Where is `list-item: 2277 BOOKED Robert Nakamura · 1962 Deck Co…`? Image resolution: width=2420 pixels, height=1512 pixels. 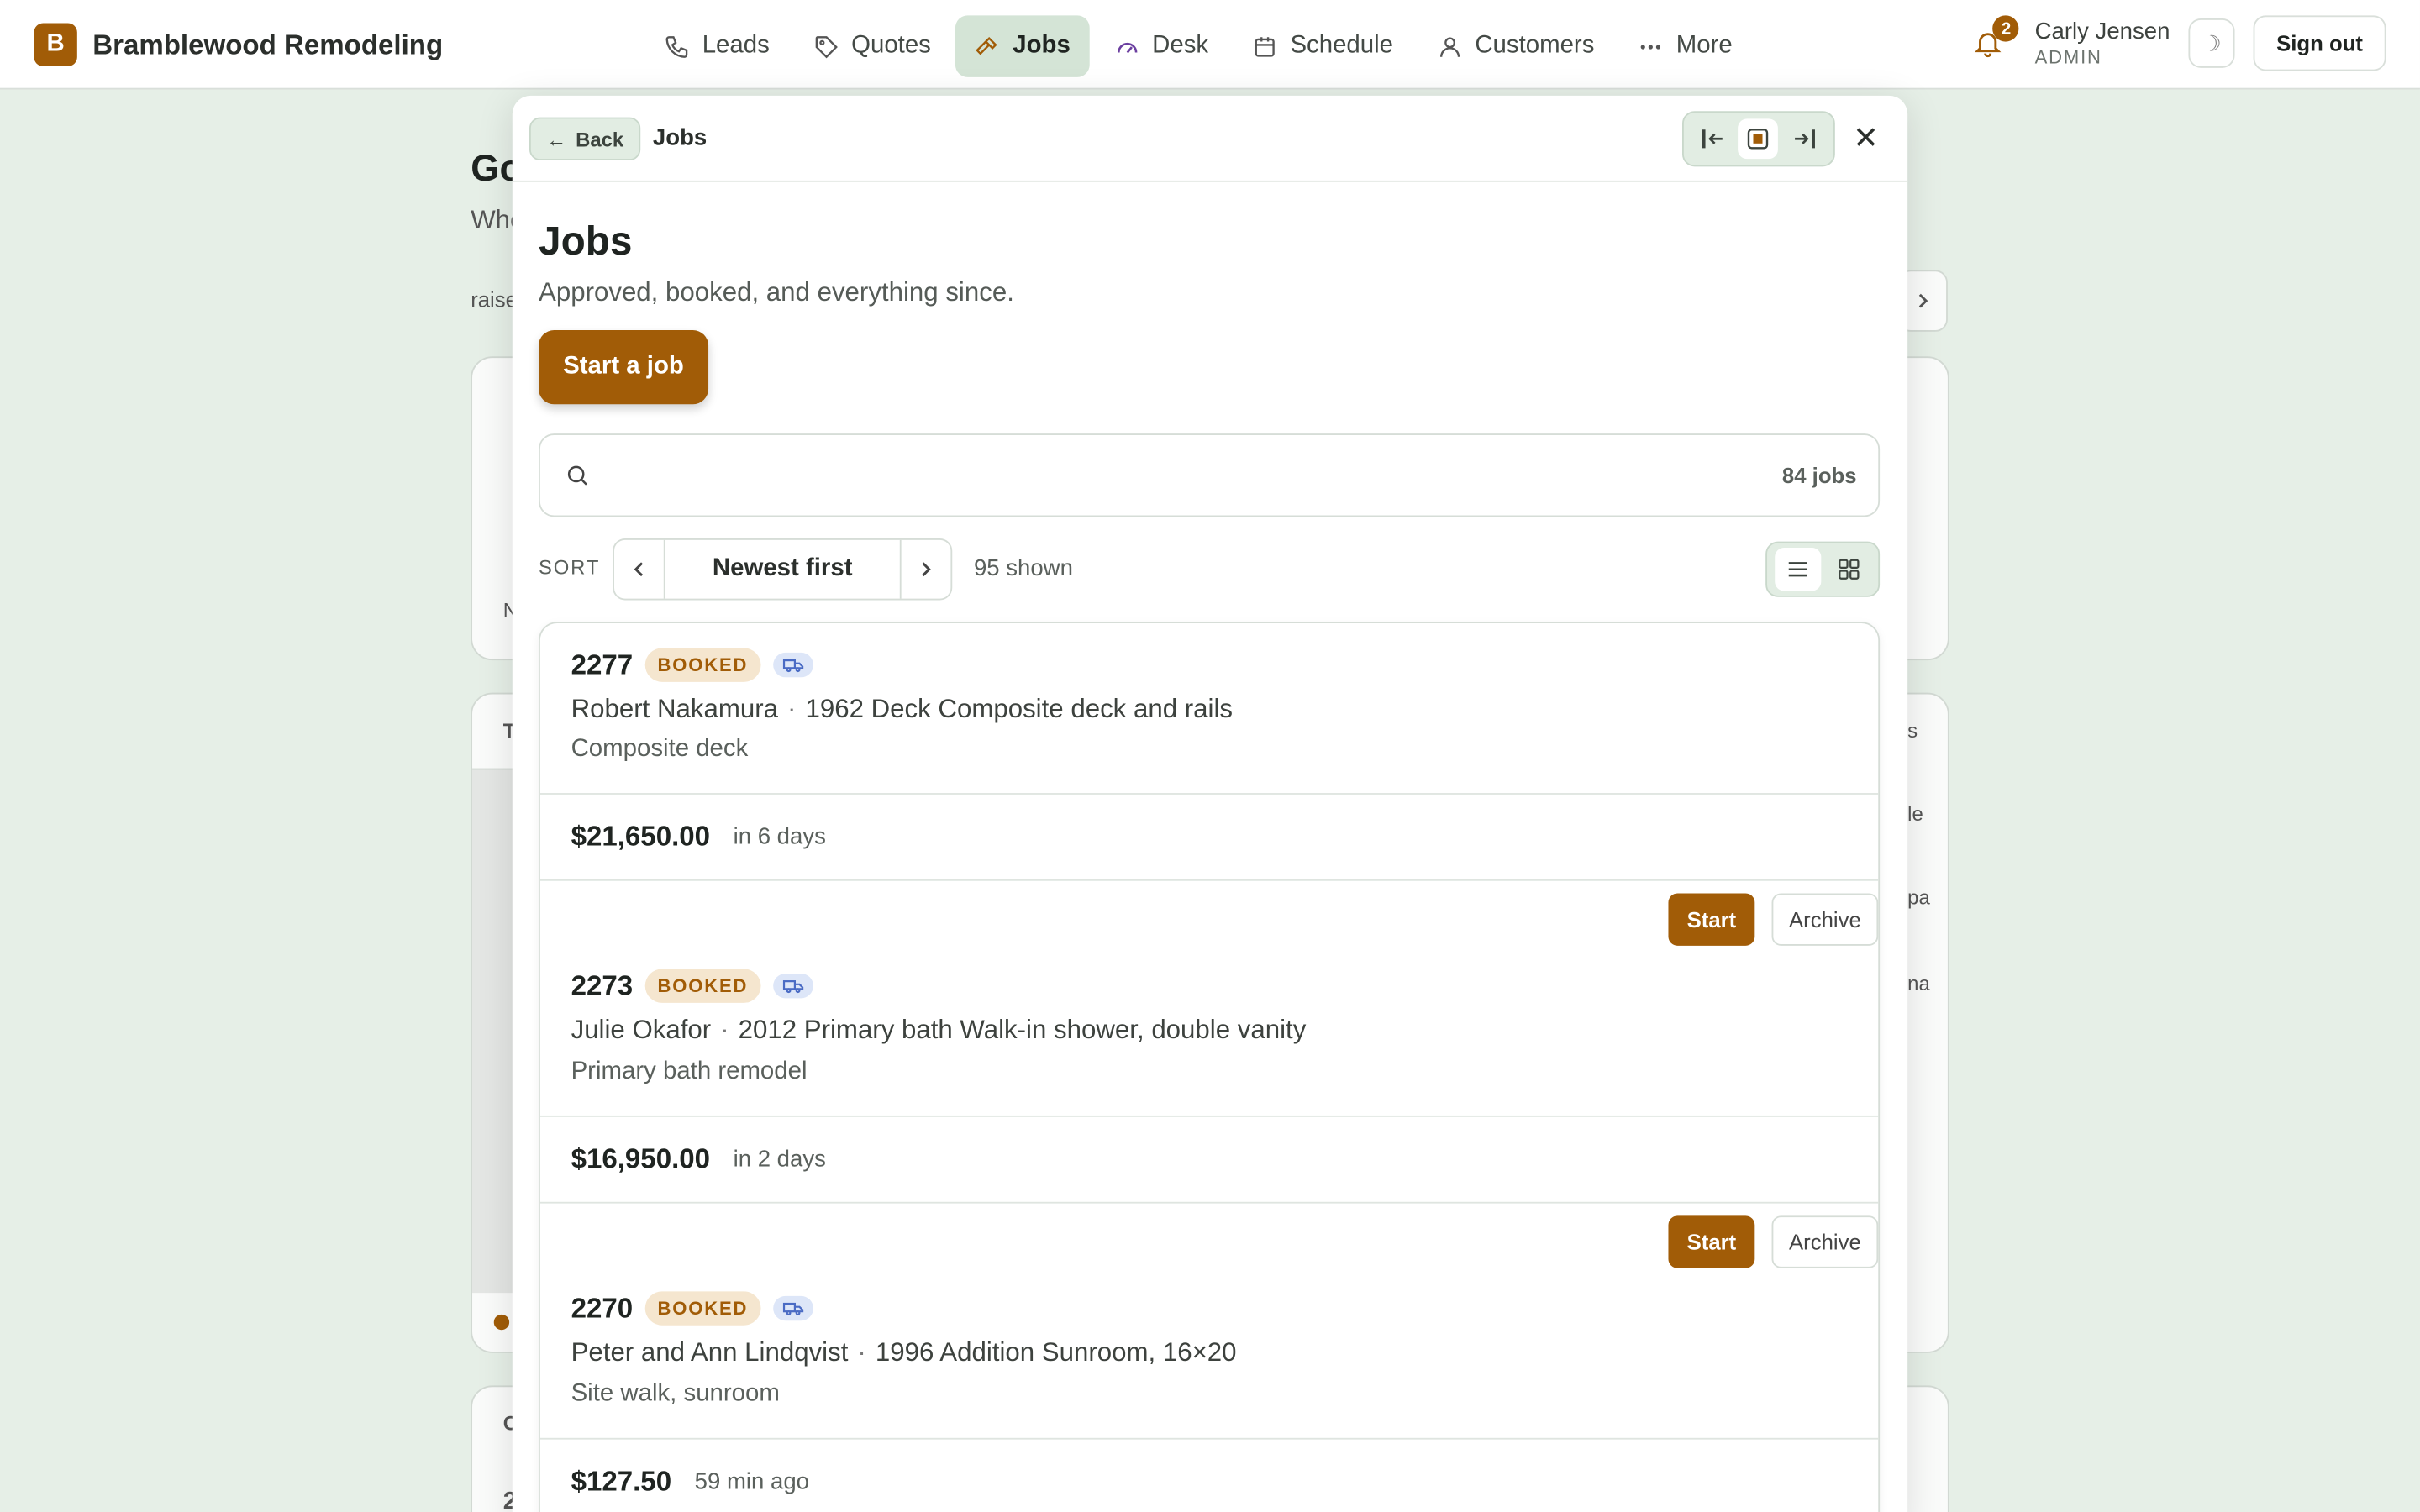
list-item: 2277 BOOKED Robert Nakamura · 1962 Deck Co… is located at coordinates (1209, 752).